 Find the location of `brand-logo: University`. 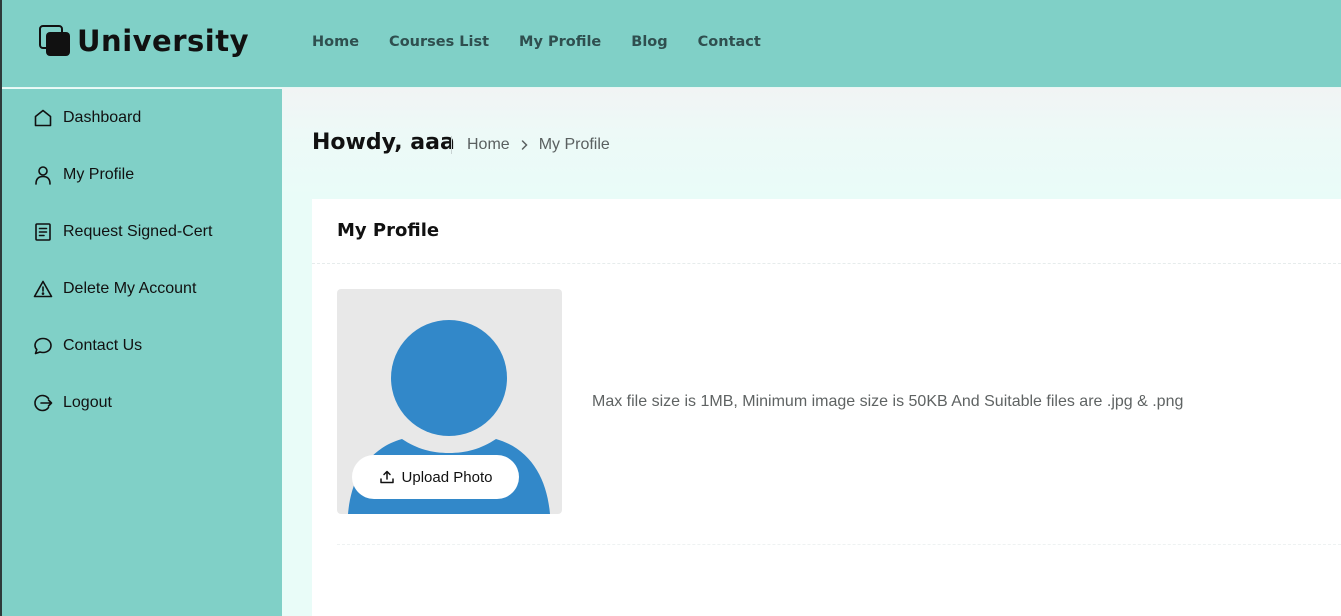

brand-logo: University is located at coordinates (144, 41).